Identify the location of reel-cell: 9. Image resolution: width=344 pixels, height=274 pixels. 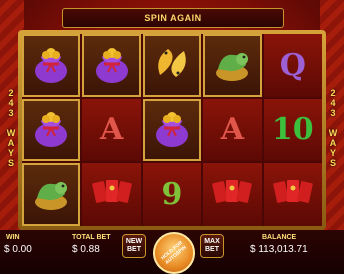
(172, 194).